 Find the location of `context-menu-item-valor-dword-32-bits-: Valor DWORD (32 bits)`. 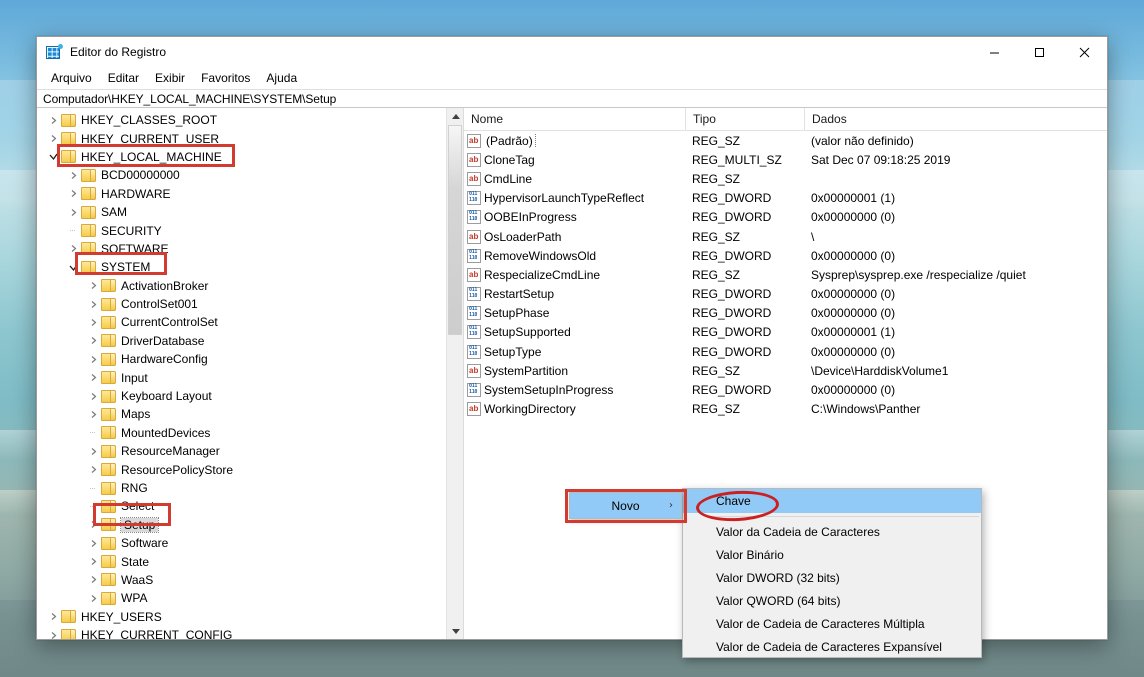

context-menu-item-valor-dword-32-bits-: Valor DWORD (32 bits) is located at coordinates (832, 577).